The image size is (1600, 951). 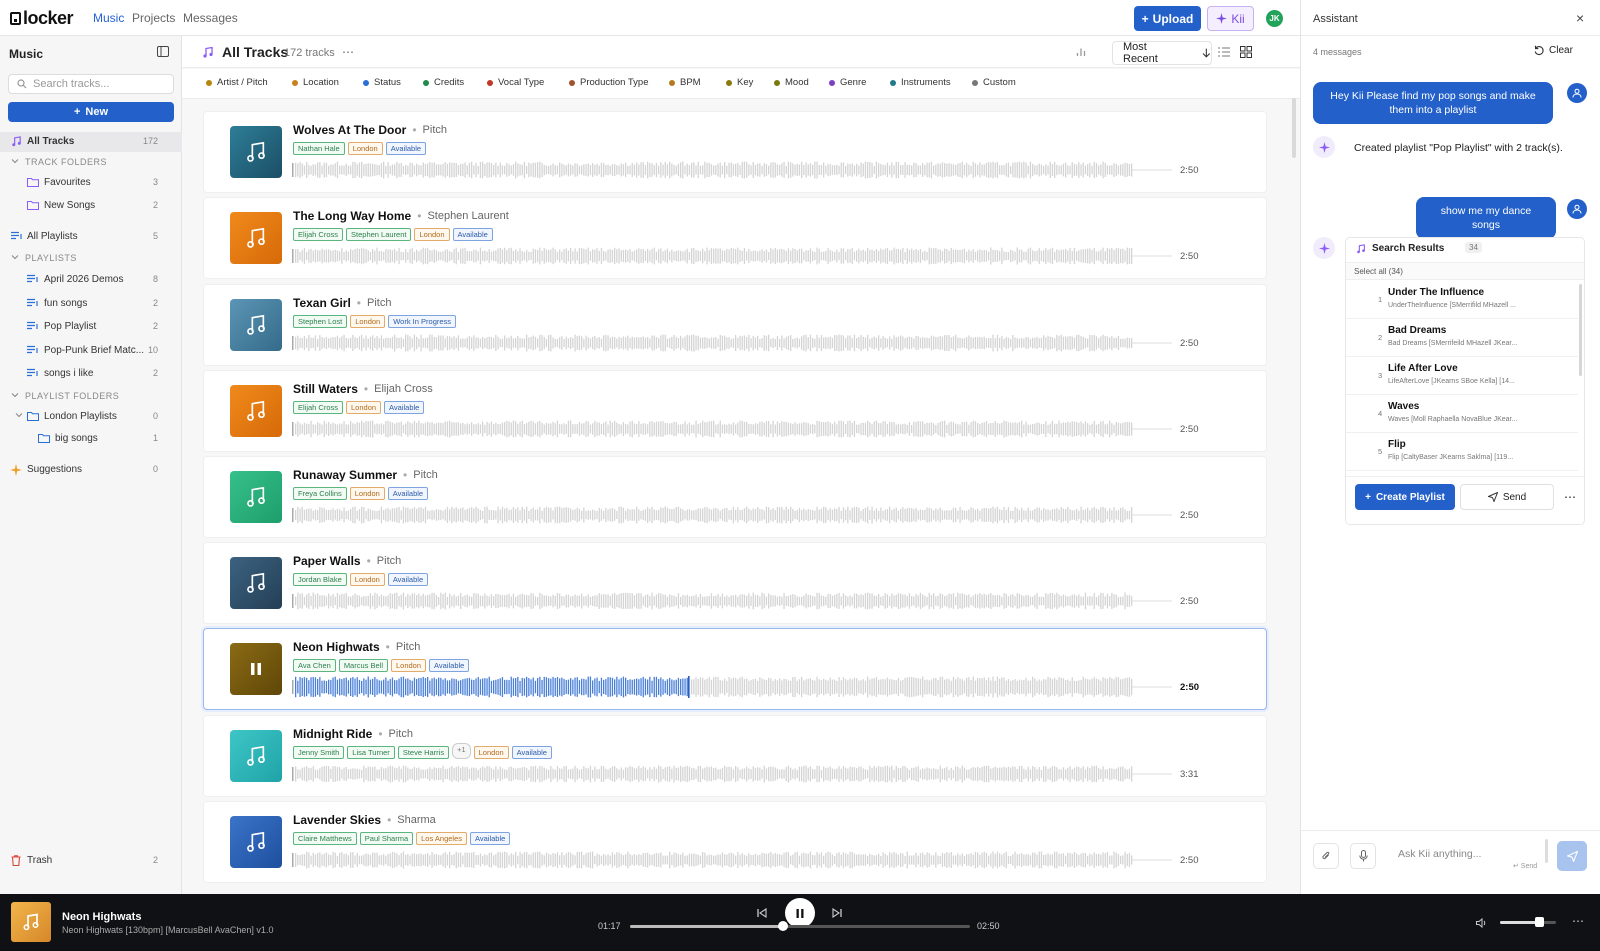 I want to click on volume-slider, so click(x=1528, y=922).